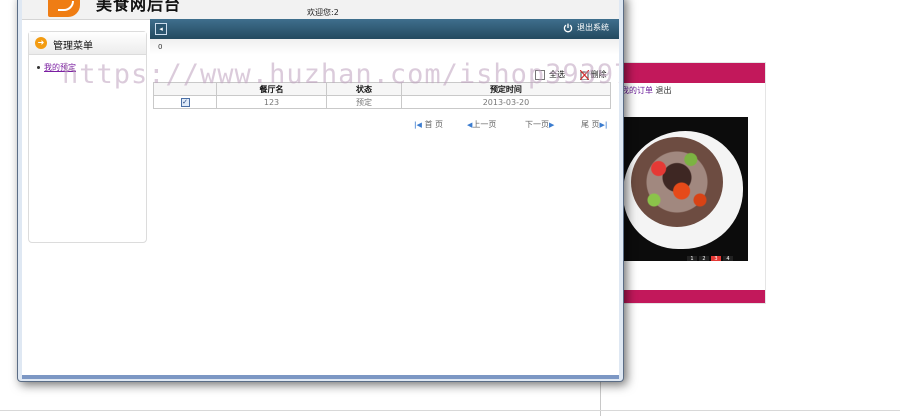 The height and width of the screenshot is (416, 900). What do you see at coordinates (692, 296) in the screenshot?
I see `ad-bottom-band` at bounding box center [692, 296].